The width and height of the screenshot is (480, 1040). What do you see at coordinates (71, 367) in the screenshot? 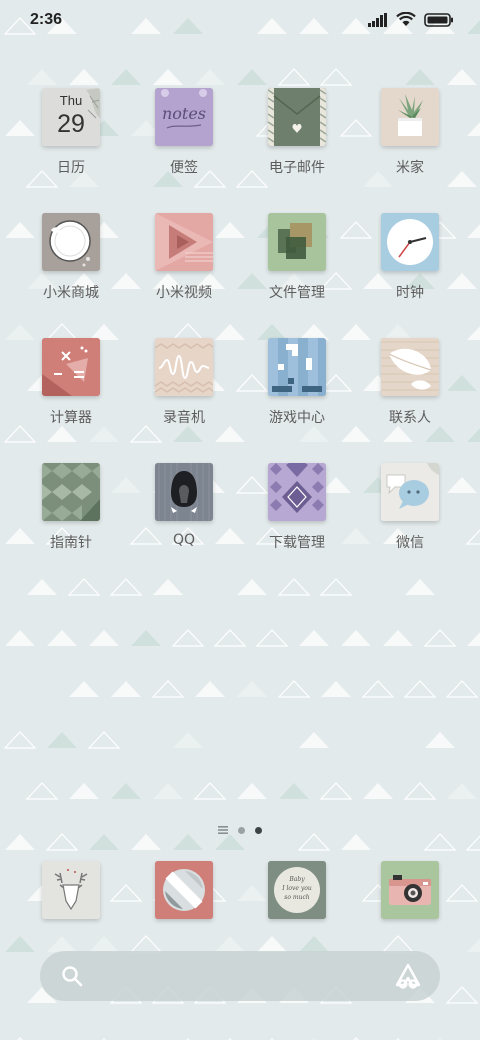
I see `calculator-icon` at bounding box center [71, 367].